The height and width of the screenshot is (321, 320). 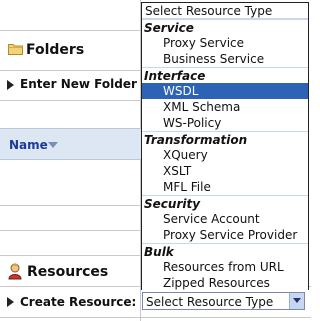 I want to click on sort-down-icon, so click(x=53, y=145).